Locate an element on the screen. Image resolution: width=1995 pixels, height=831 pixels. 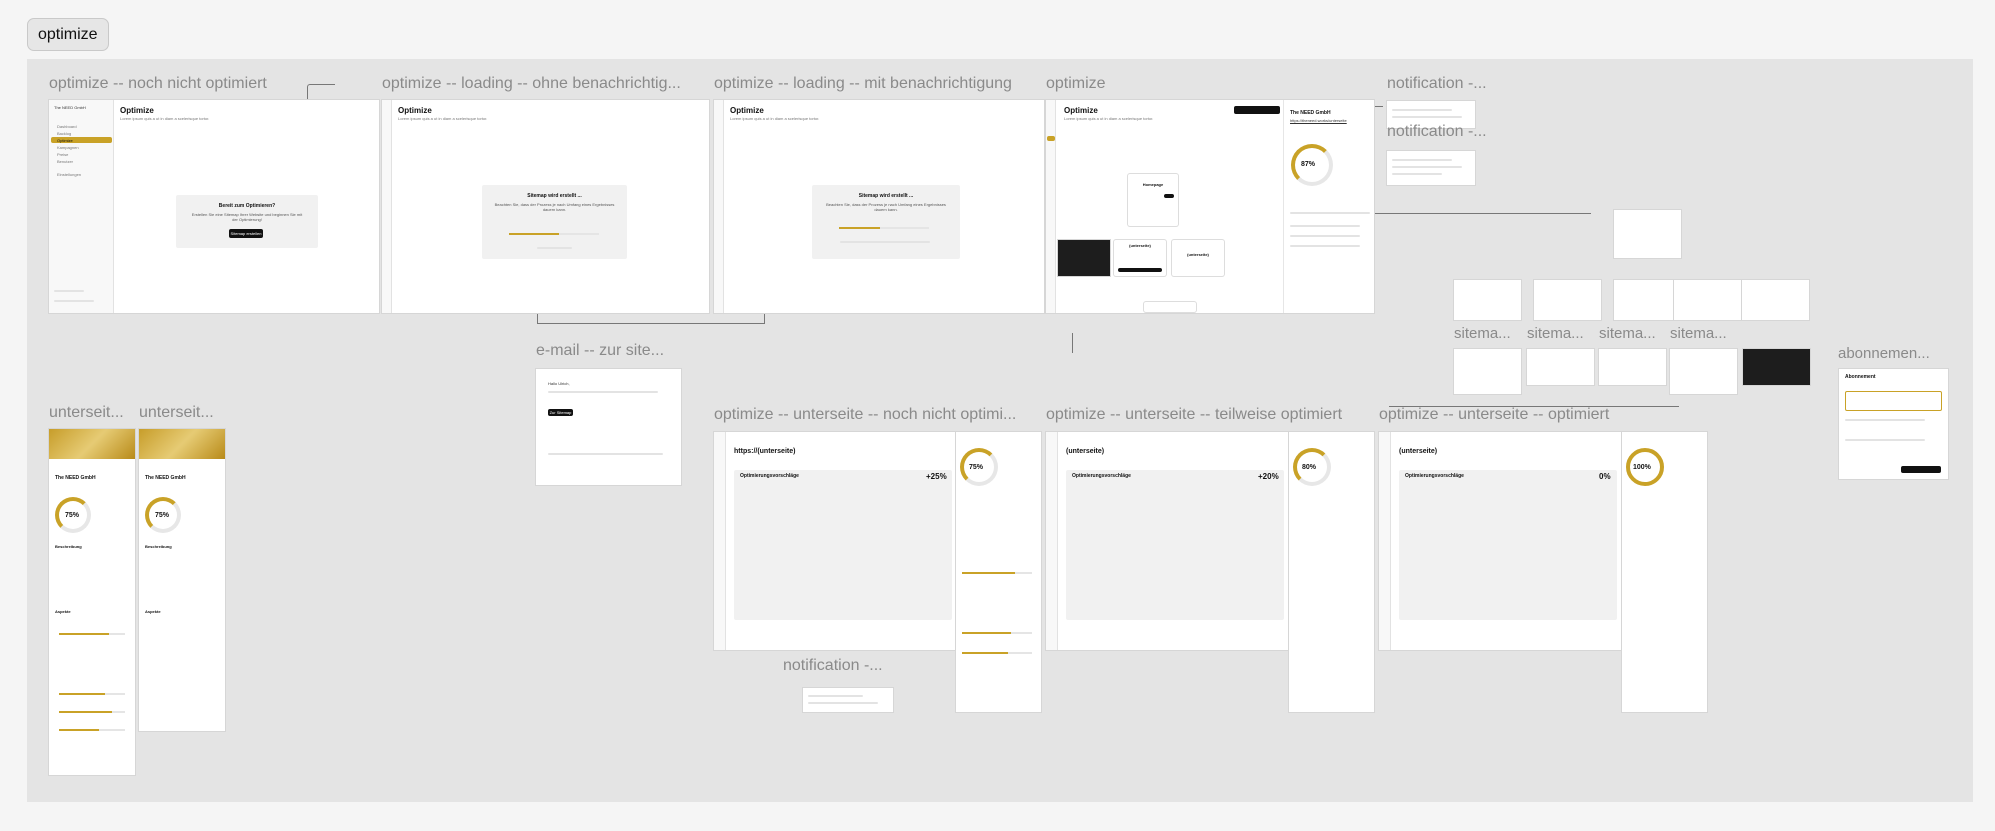
update-button is located at coordinates (1257, 110).